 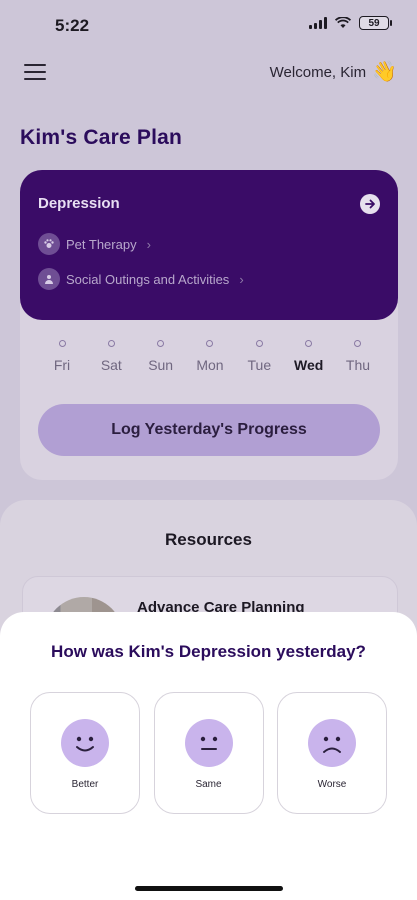 I want to click on option-label: Same, so click(x=208, y=784).